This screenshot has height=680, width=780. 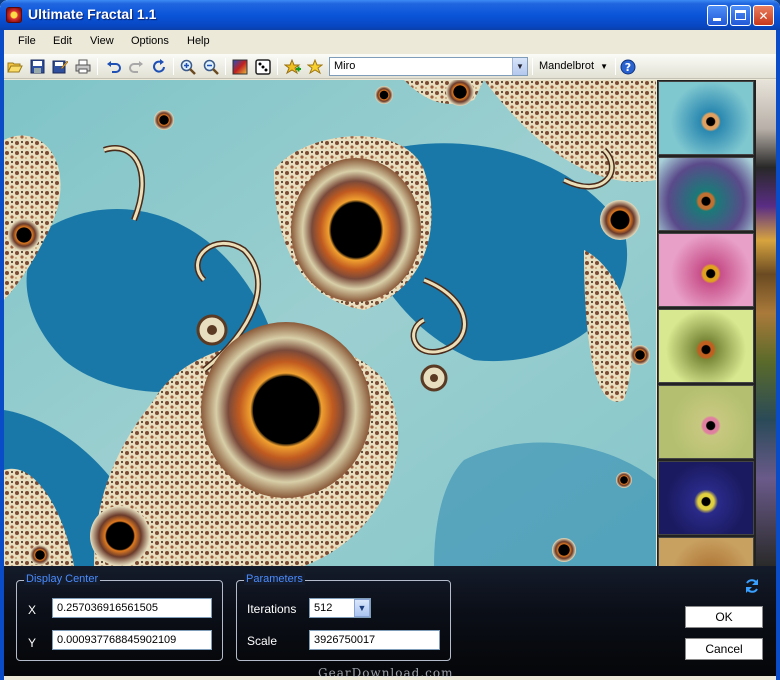 I want to click on save-as-button, so click(x=60, y=66).